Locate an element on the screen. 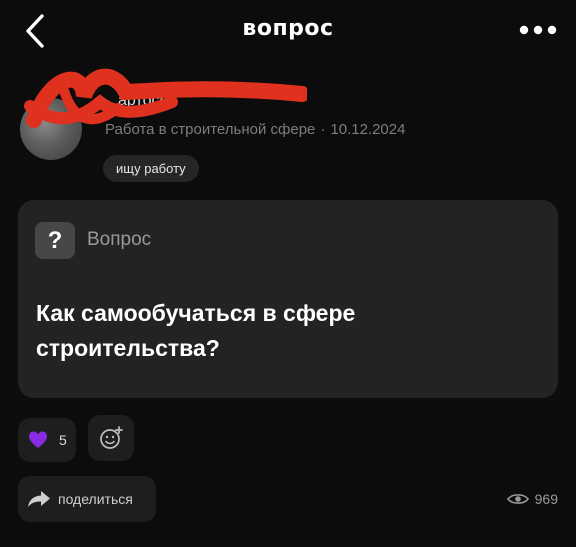 The image size is (576, 547). views-count: 969 is located at coordinates (546, 499).